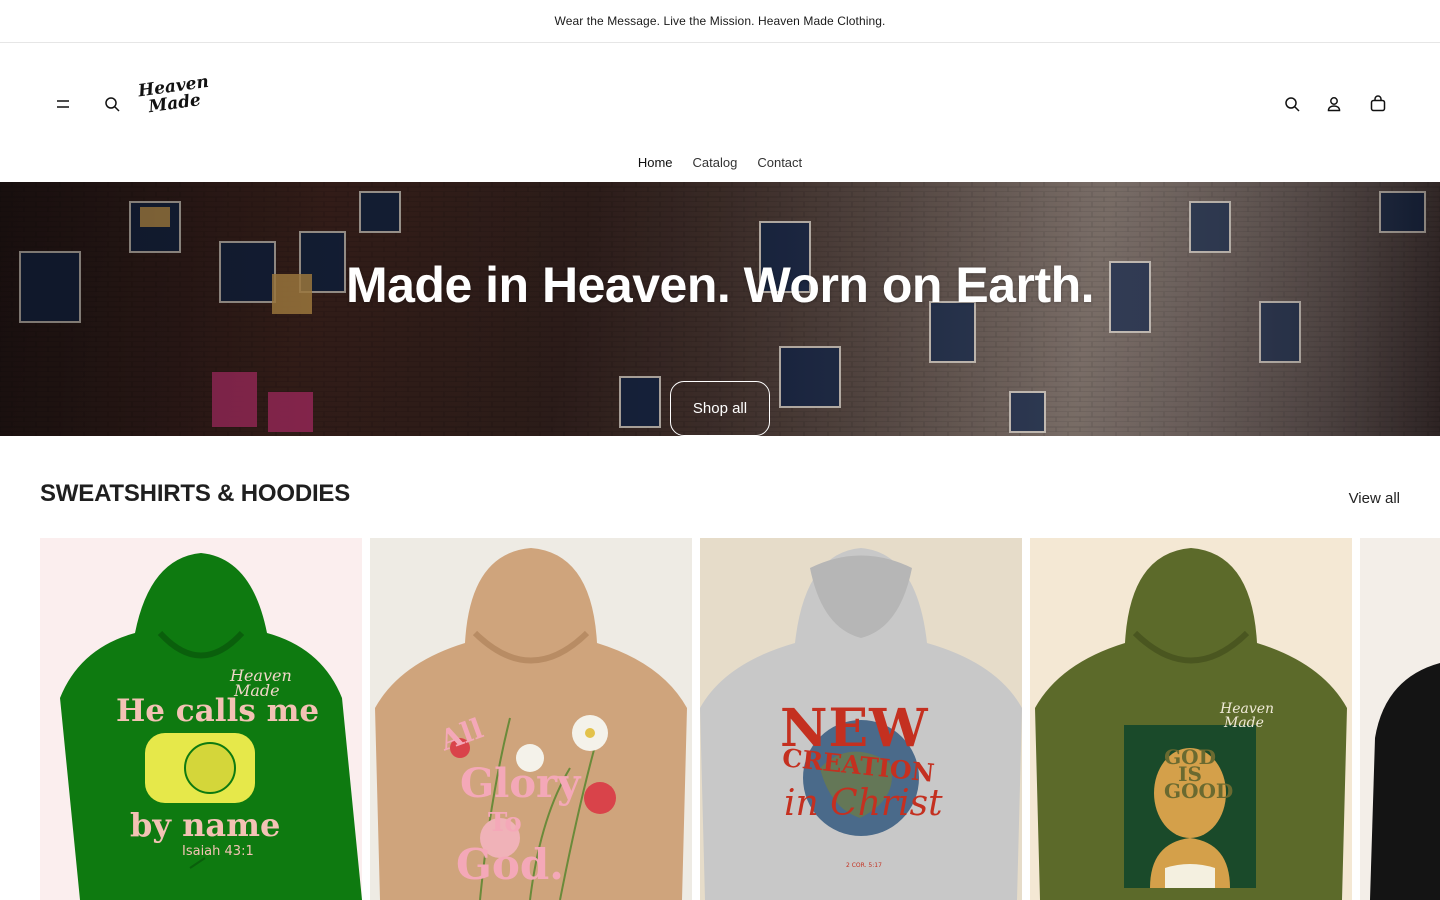 The image size is (1440, 900). I want to click on nav-contact: Contact, so click(779, 162).